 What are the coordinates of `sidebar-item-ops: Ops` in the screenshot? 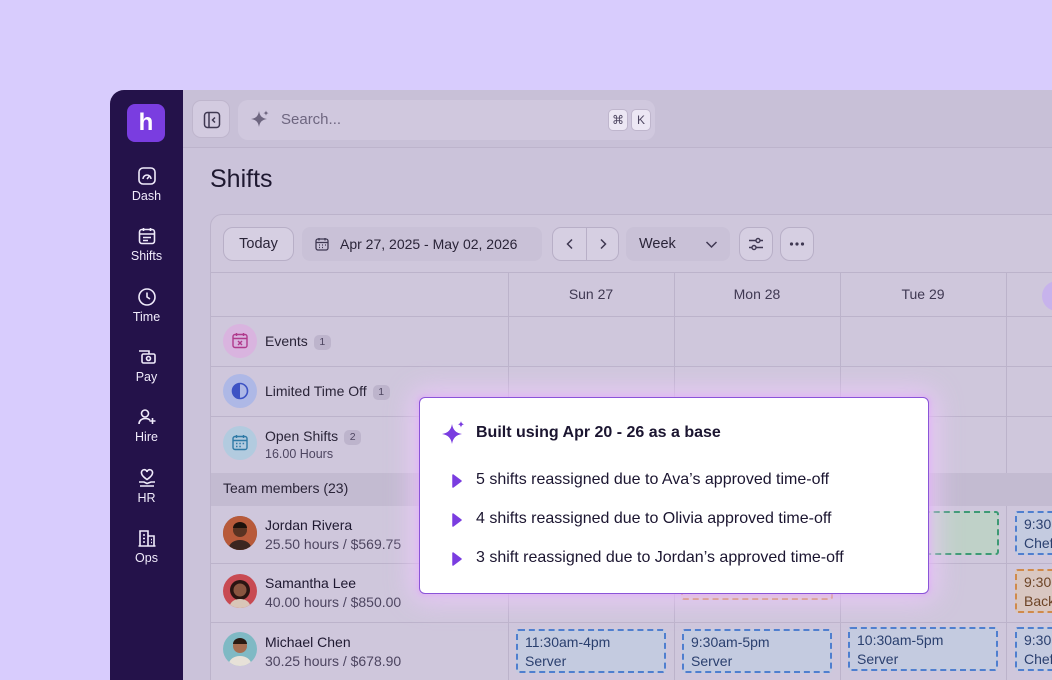 It's located at (146, 546).